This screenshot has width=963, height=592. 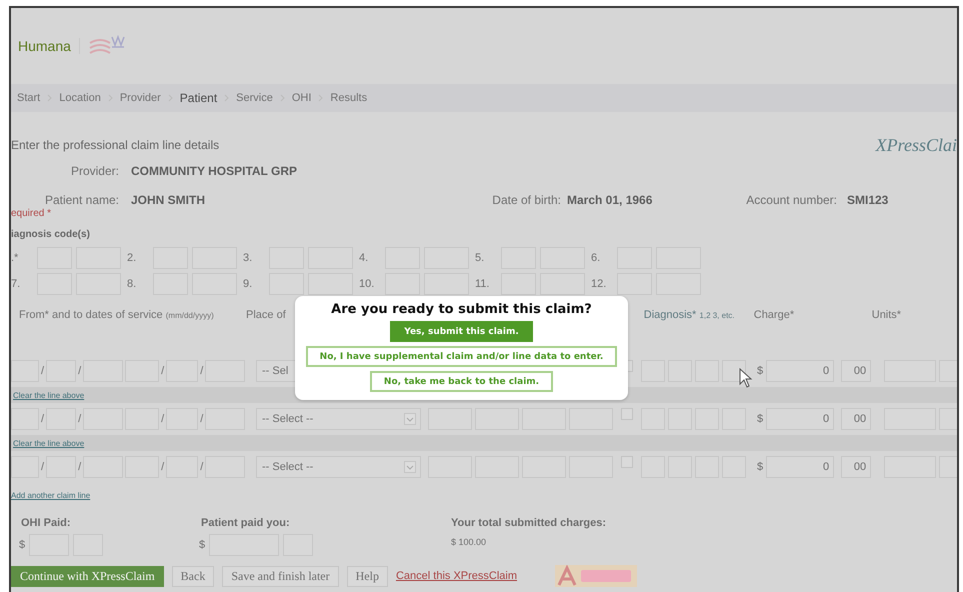 I want to click on code-number: 2., so click(x=132, y=258).